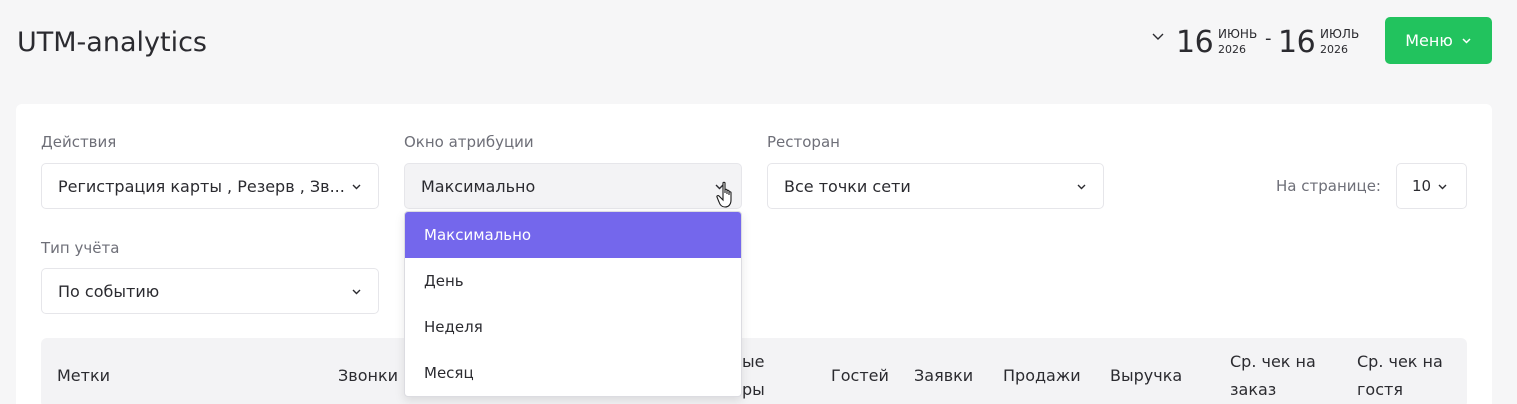  What do you see at coordinates (1429, 40) in the screenshot?
I see `menu-button-label: Меню` at bounding box center [1429, 40].